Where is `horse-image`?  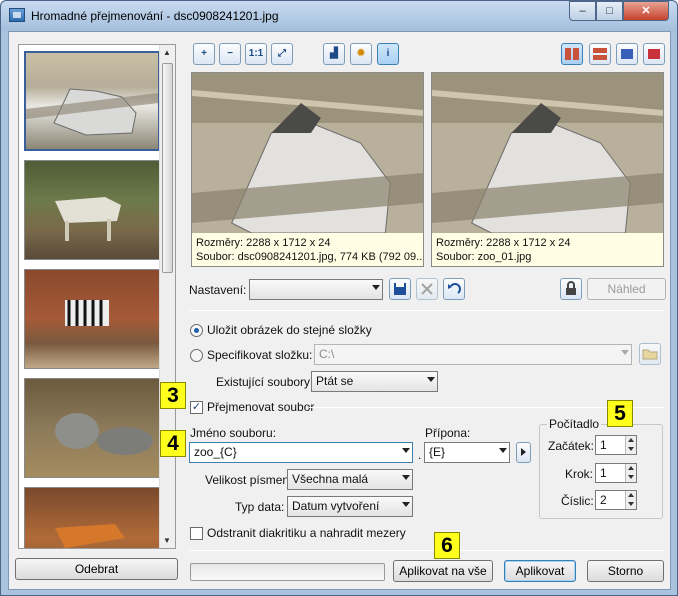 horse-image is located at coordinates (88, 219).